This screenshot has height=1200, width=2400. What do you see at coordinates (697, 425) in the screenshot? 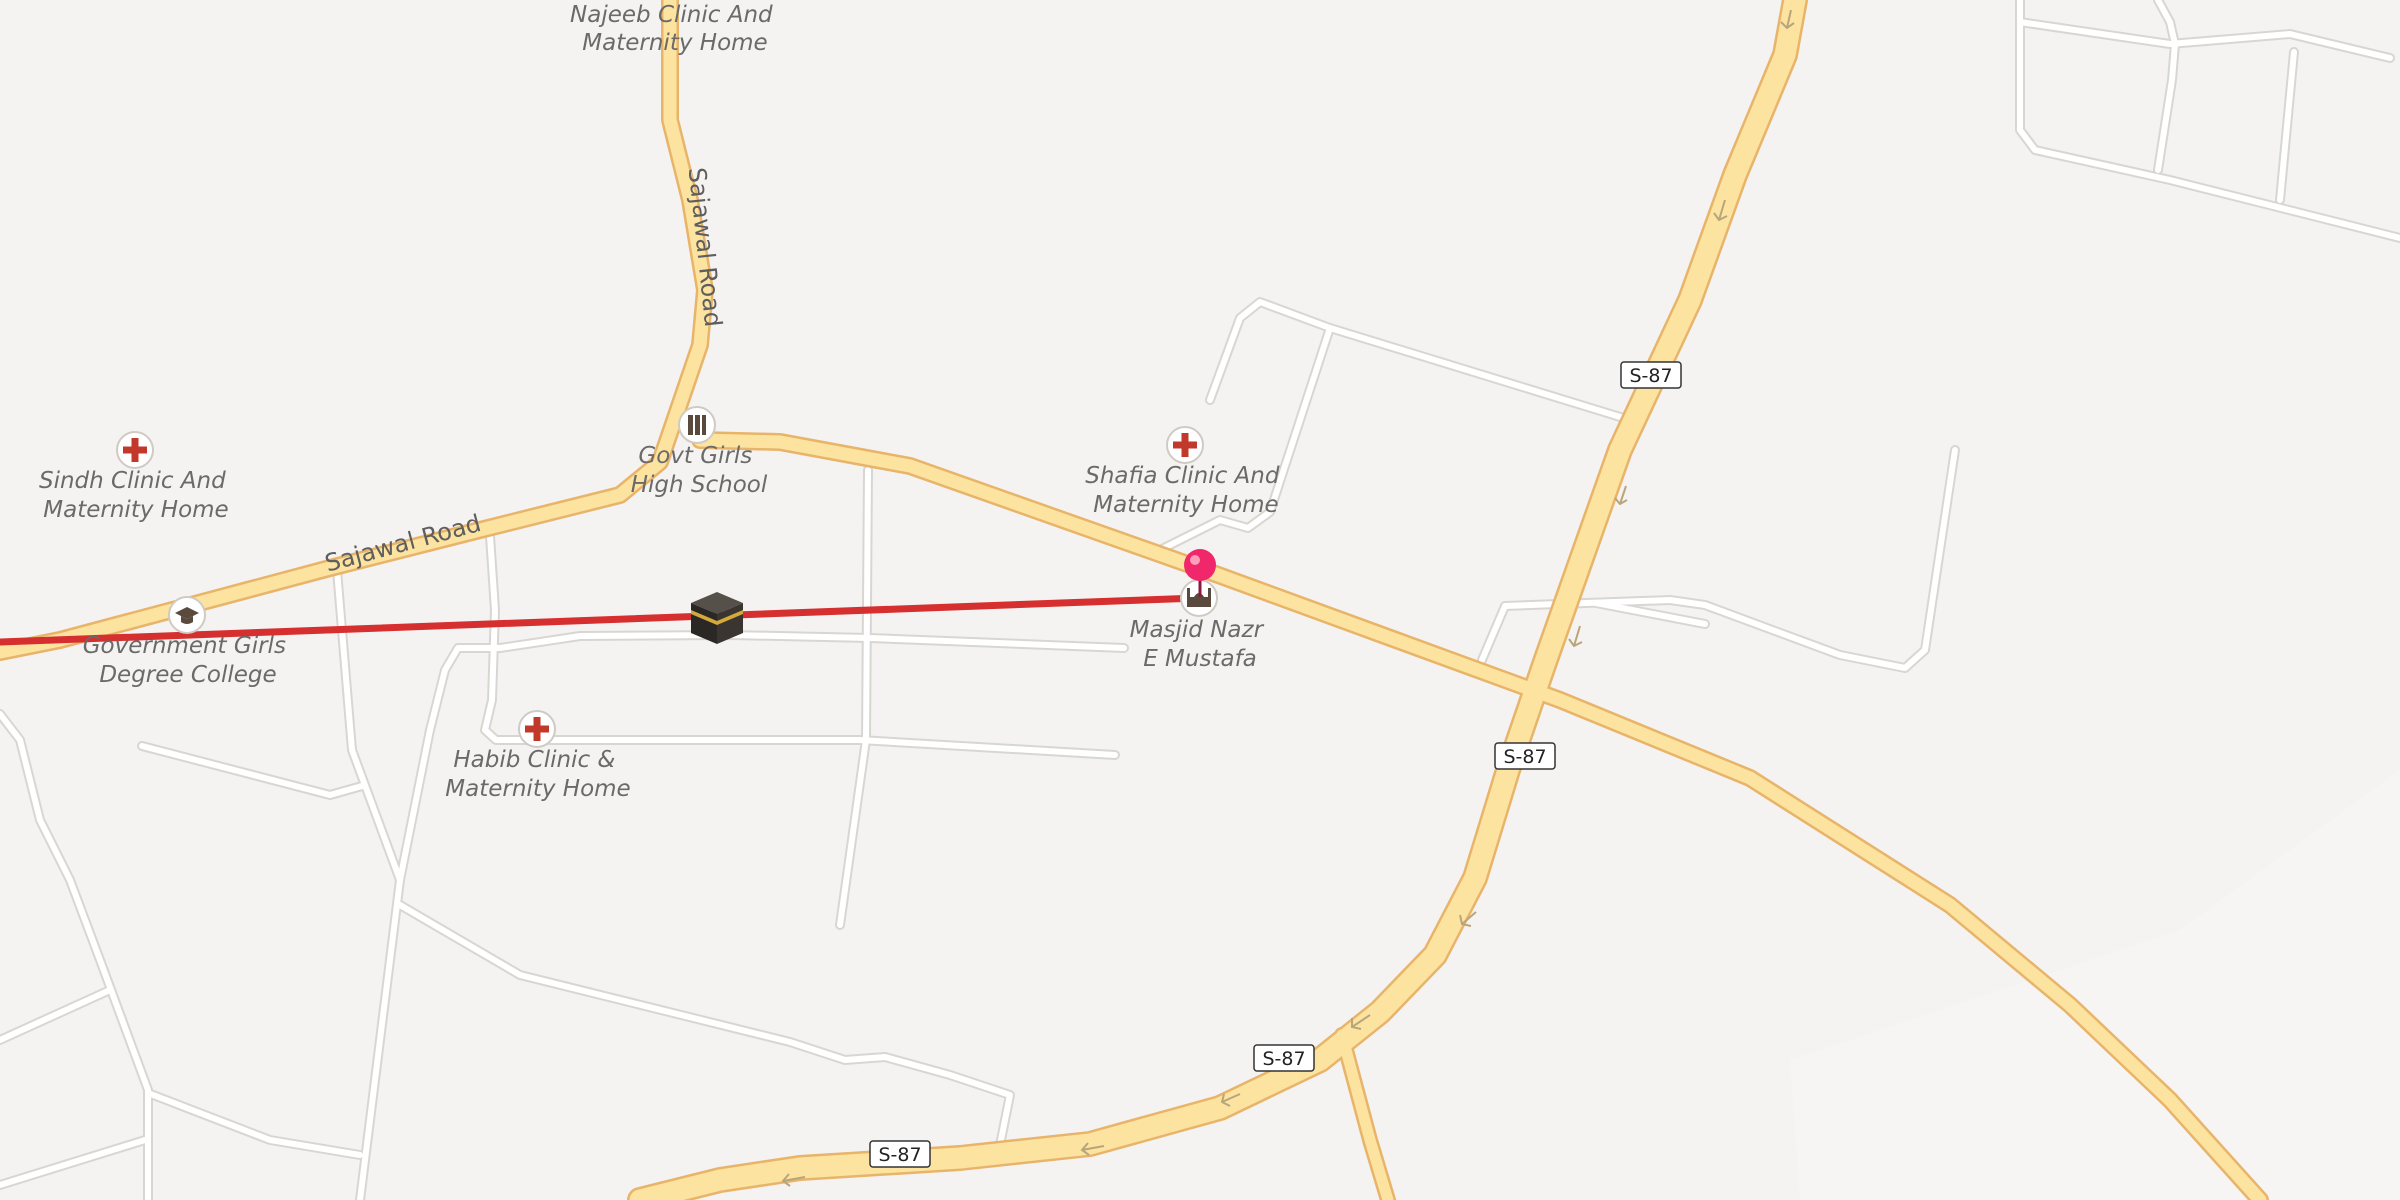
I see `school-icon` at bounding box center [697, 425].